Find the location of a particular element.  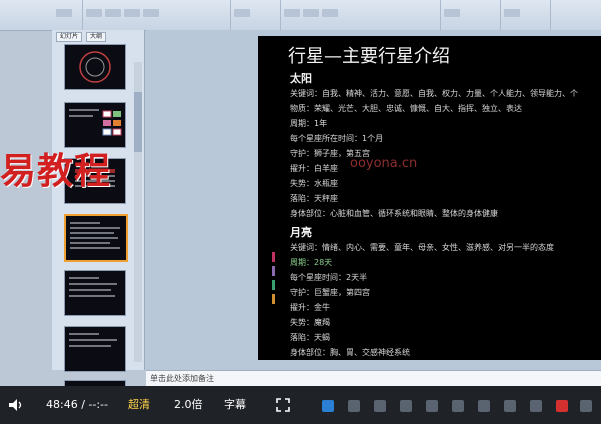

slide-thumbnail-4-selected is located at coordinates (96, 238).